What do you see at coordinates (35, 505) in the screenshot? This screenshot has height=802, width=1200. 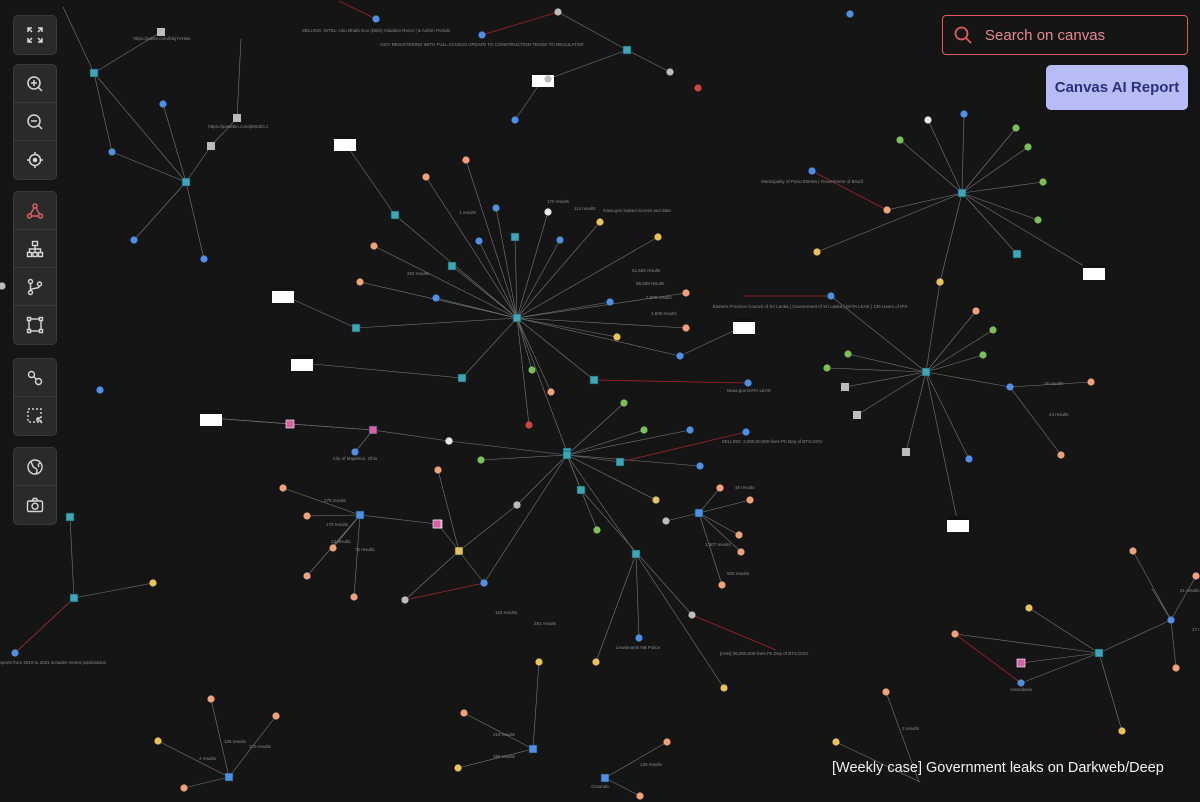 I see `screenshot-button` at bounding box center [35, 505].